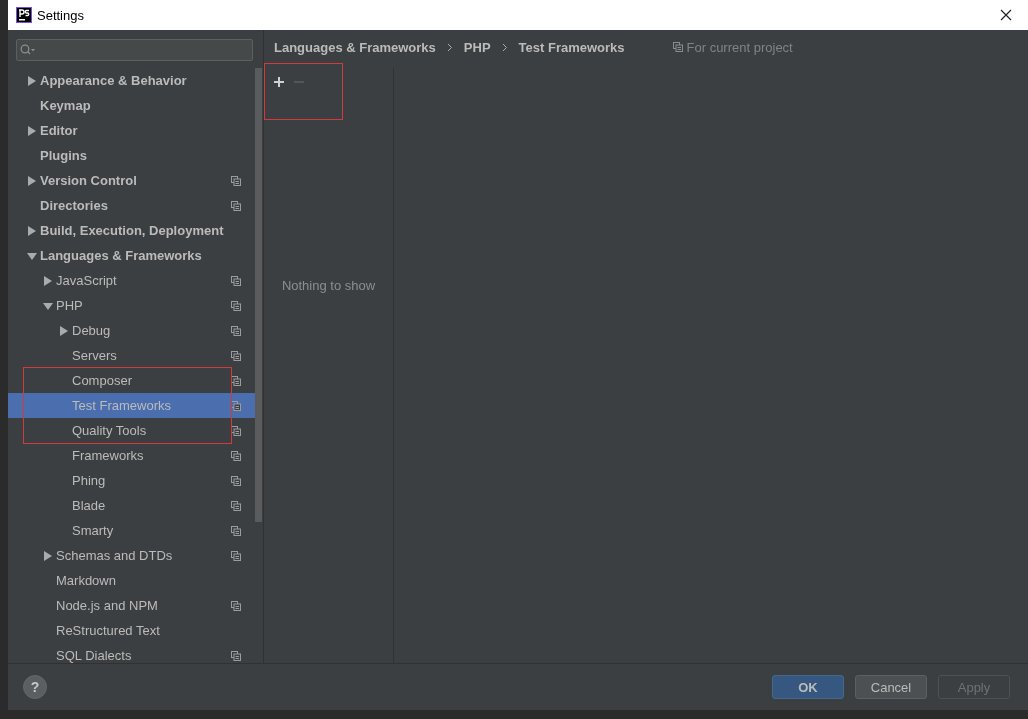 The width and height of the screenshot is (1028, 719). I want to click on tree-item: Schemas and DTDs, so click(131, 555).